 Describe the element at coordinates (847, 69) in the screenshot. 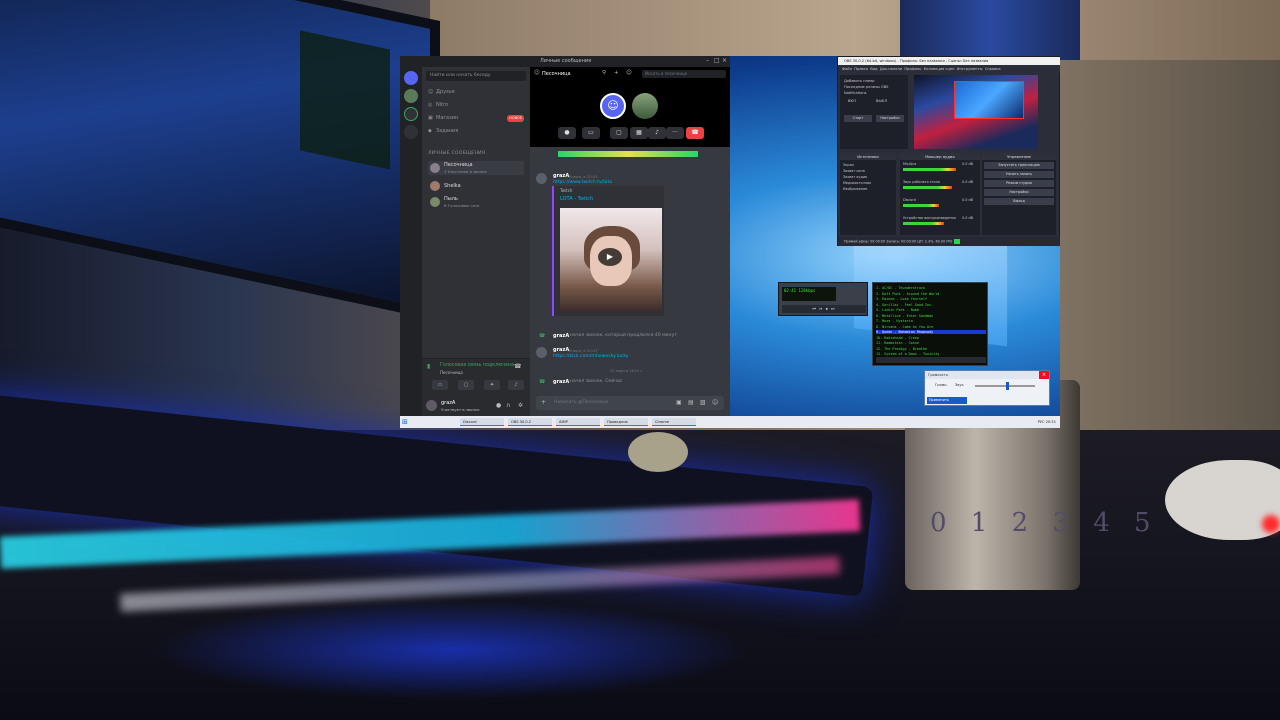

I see `menu-item: Файл` at that location.